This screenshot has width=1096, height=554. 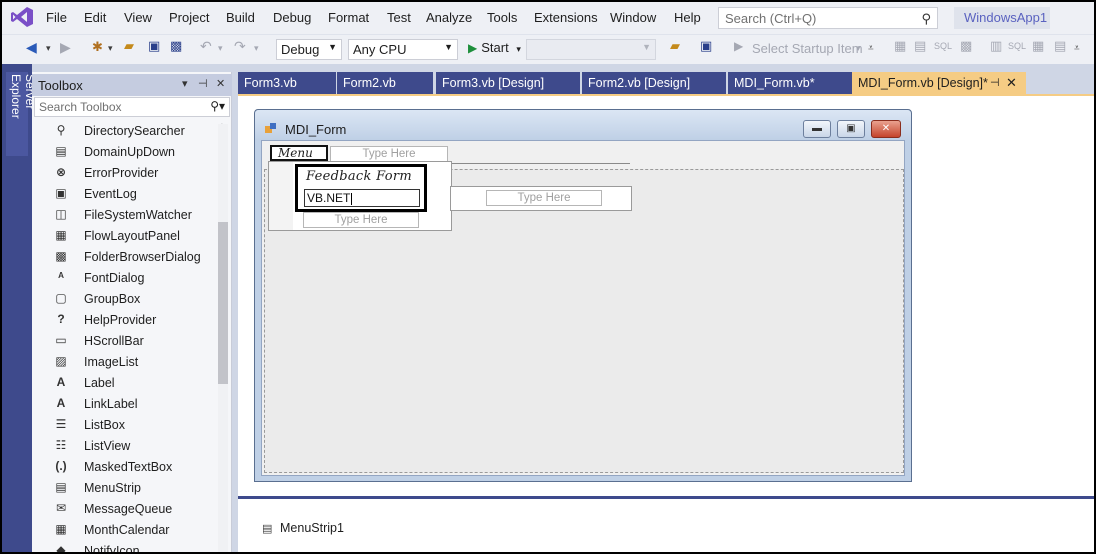 I want to click on menu-item-feedback-form: Feedback Form VB.NET, so click(x=361, y=188).